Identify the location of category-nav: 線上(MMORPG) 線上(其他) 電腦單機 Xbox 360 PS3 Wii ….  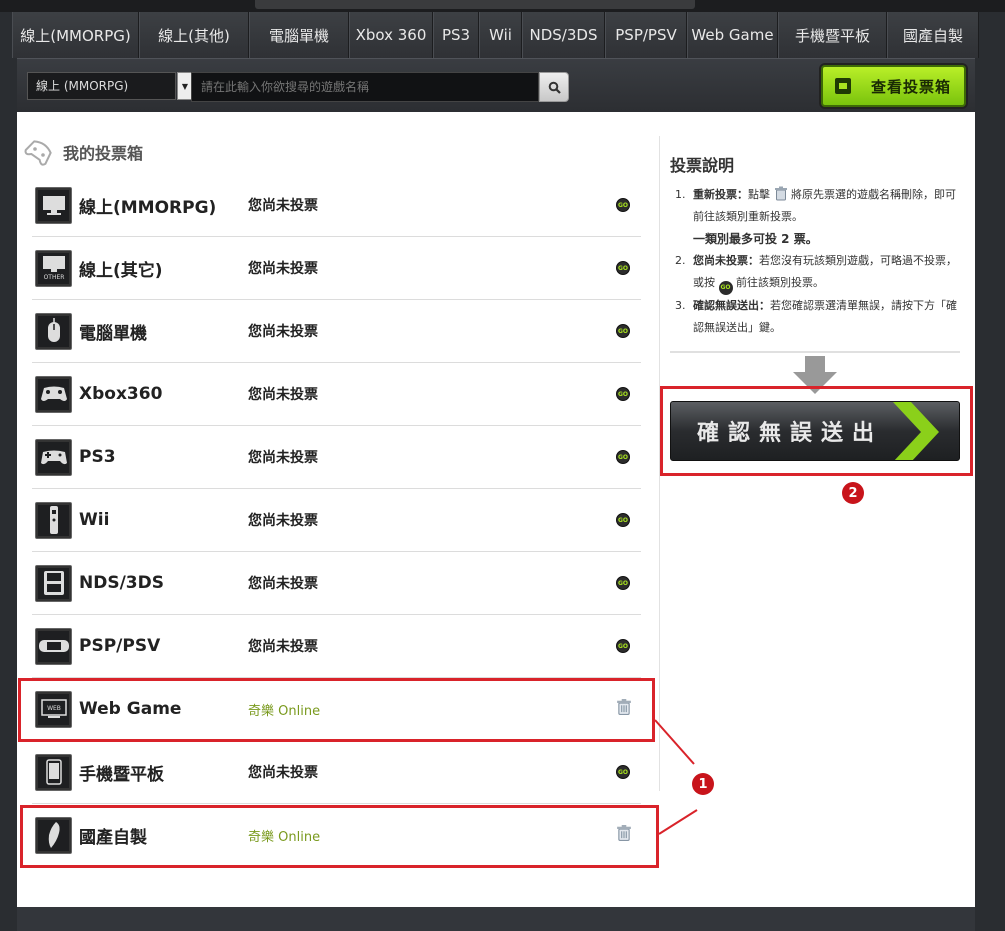
(495, 35).